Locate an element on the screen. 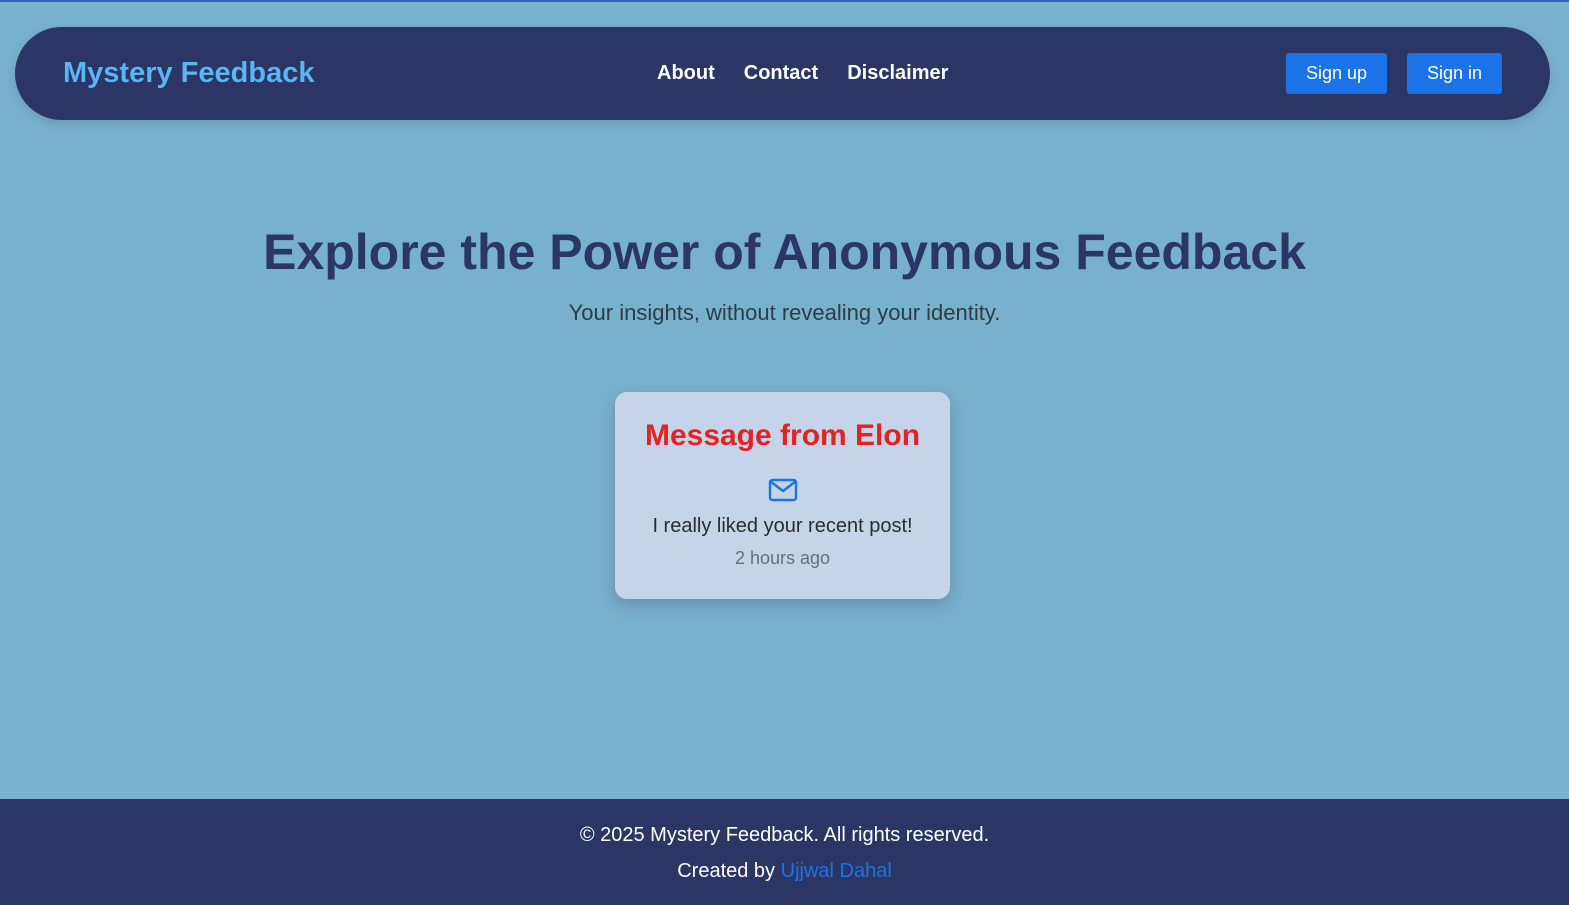 The height and width of the screenshot is (905, 1569). top-accent-line is located at coordinates (784, 1).